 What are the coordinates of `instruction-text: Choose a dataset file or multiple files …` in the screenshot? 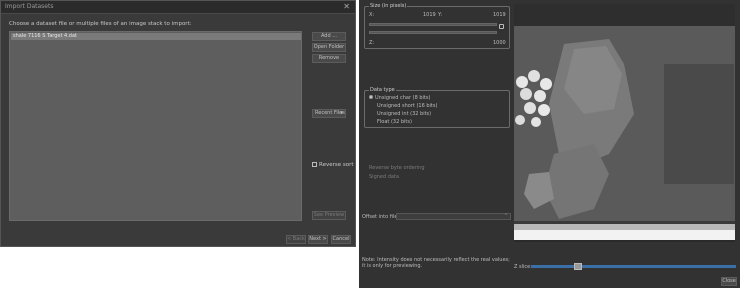 It's located at (100, 24).